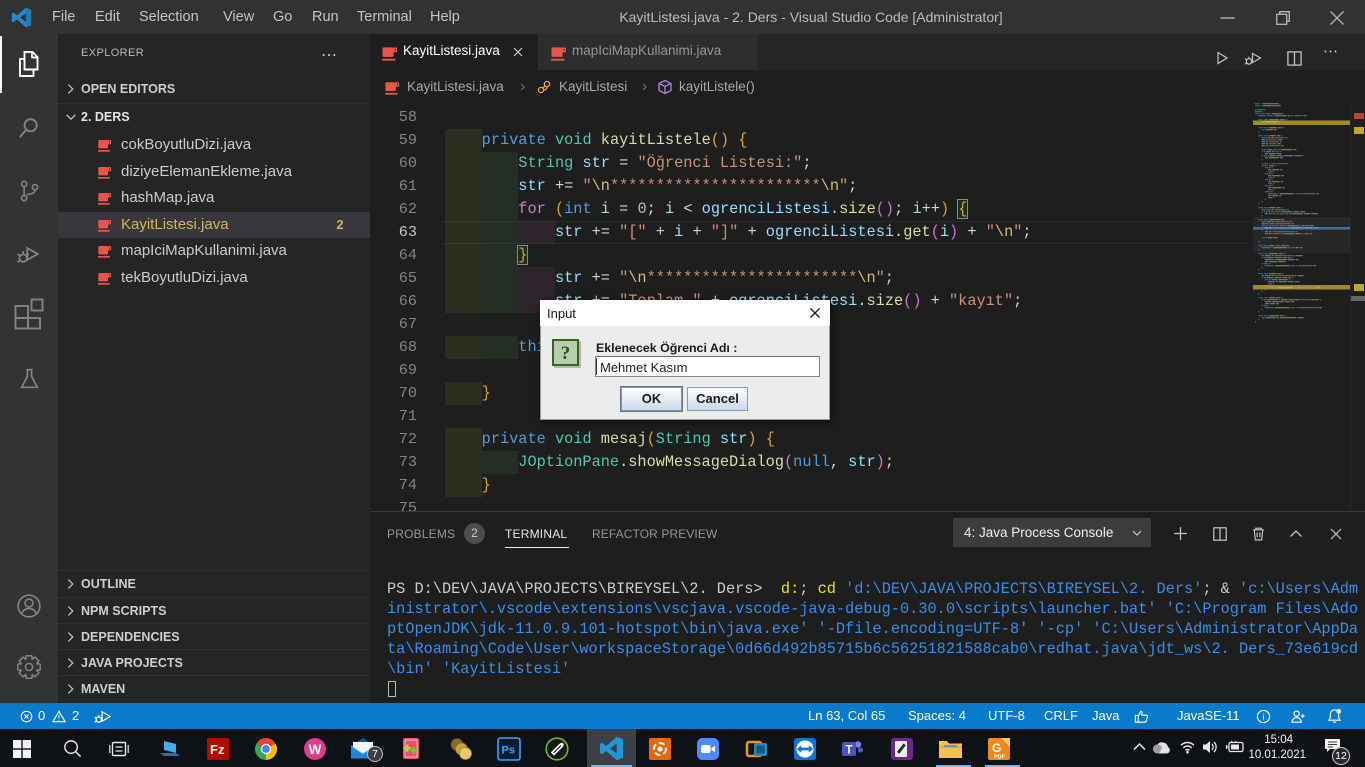  Describe the element at coordinates (849, 751) in the screenshot. I see `svg-text: T` at that location.